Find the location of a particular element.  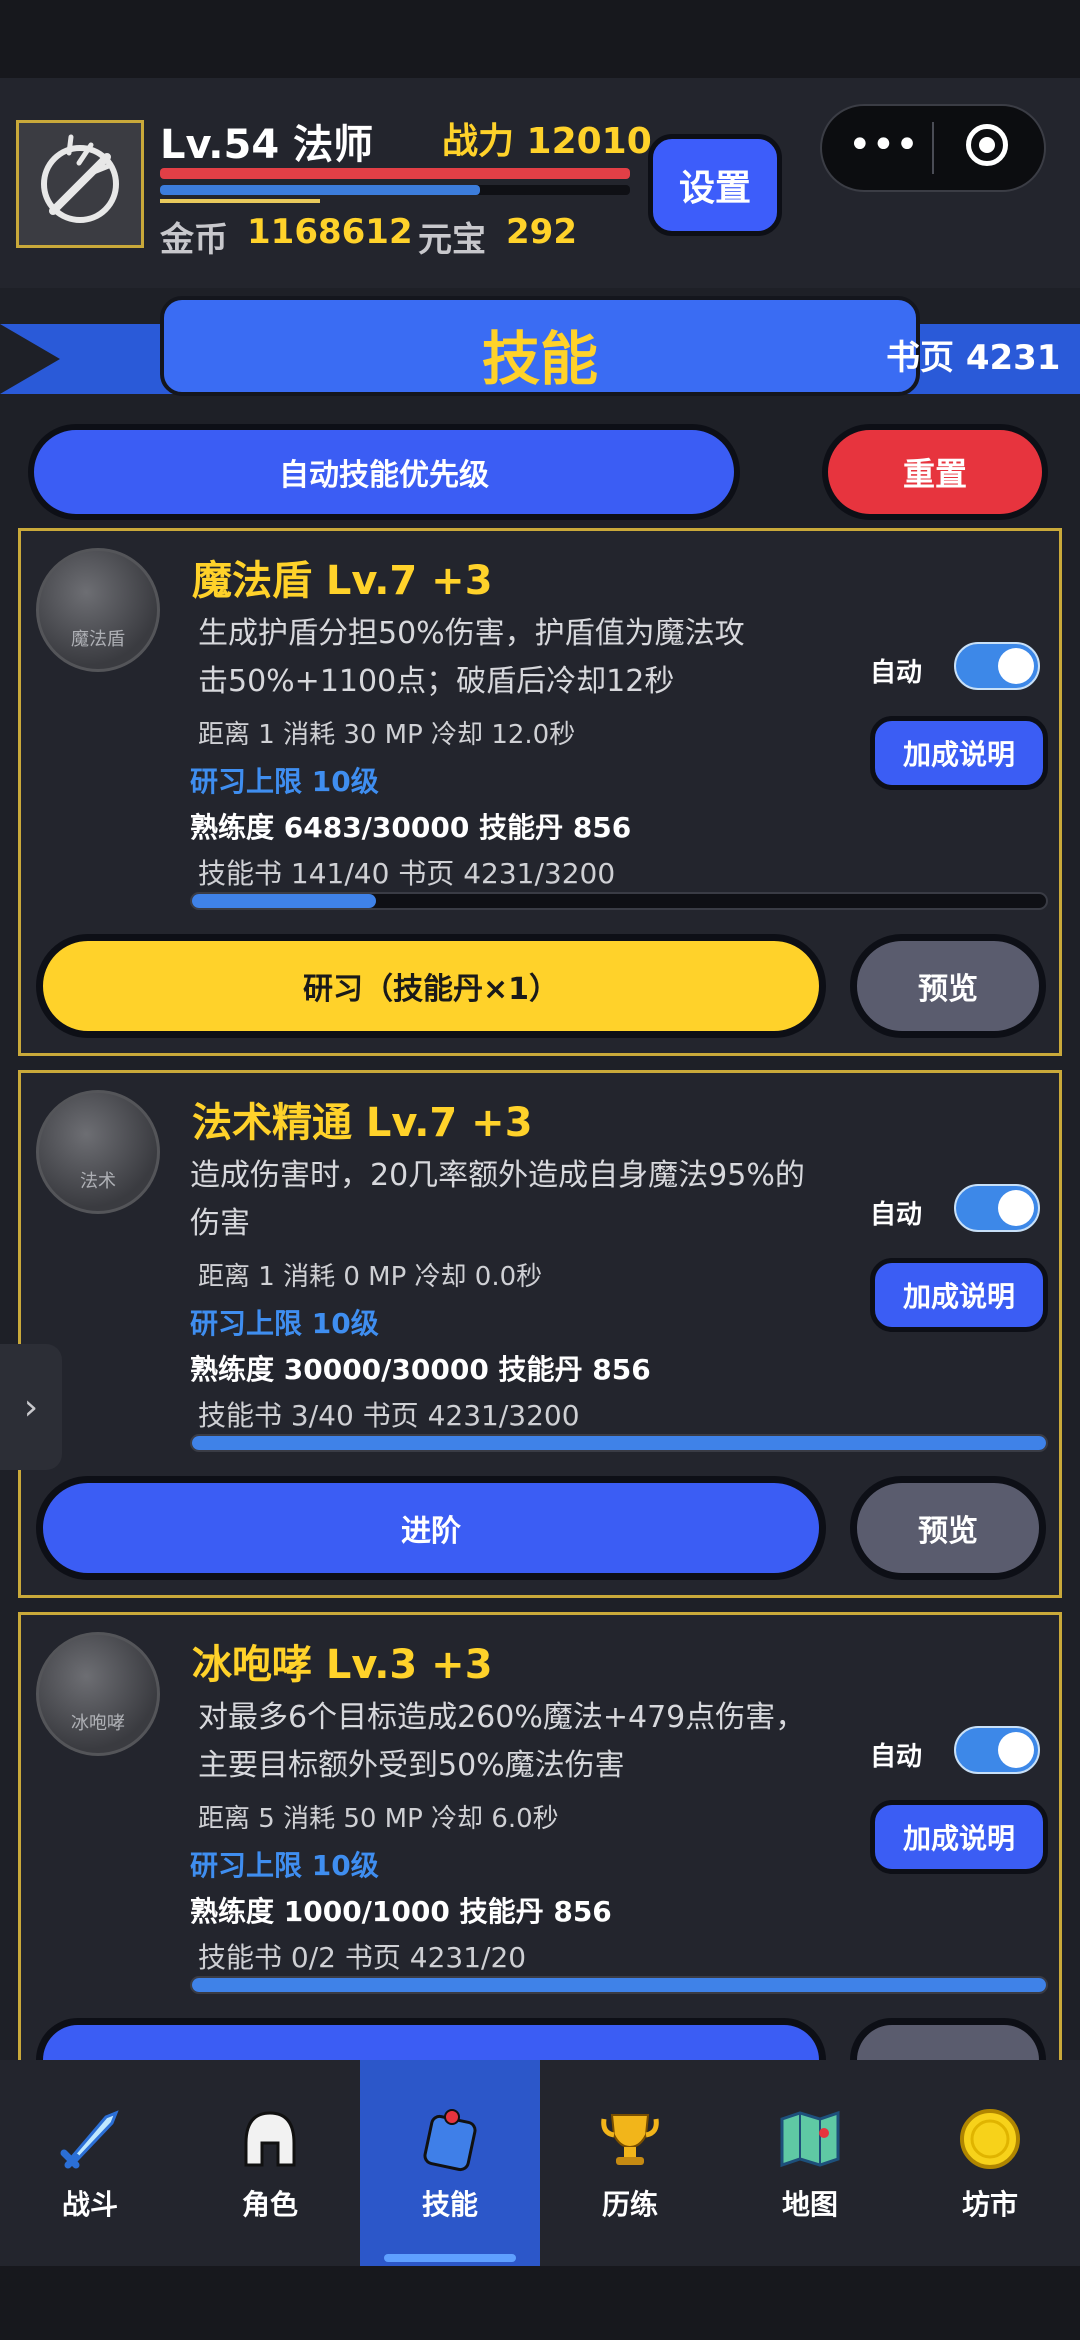

advance-button-partial is located at coordinates (431, 2039).